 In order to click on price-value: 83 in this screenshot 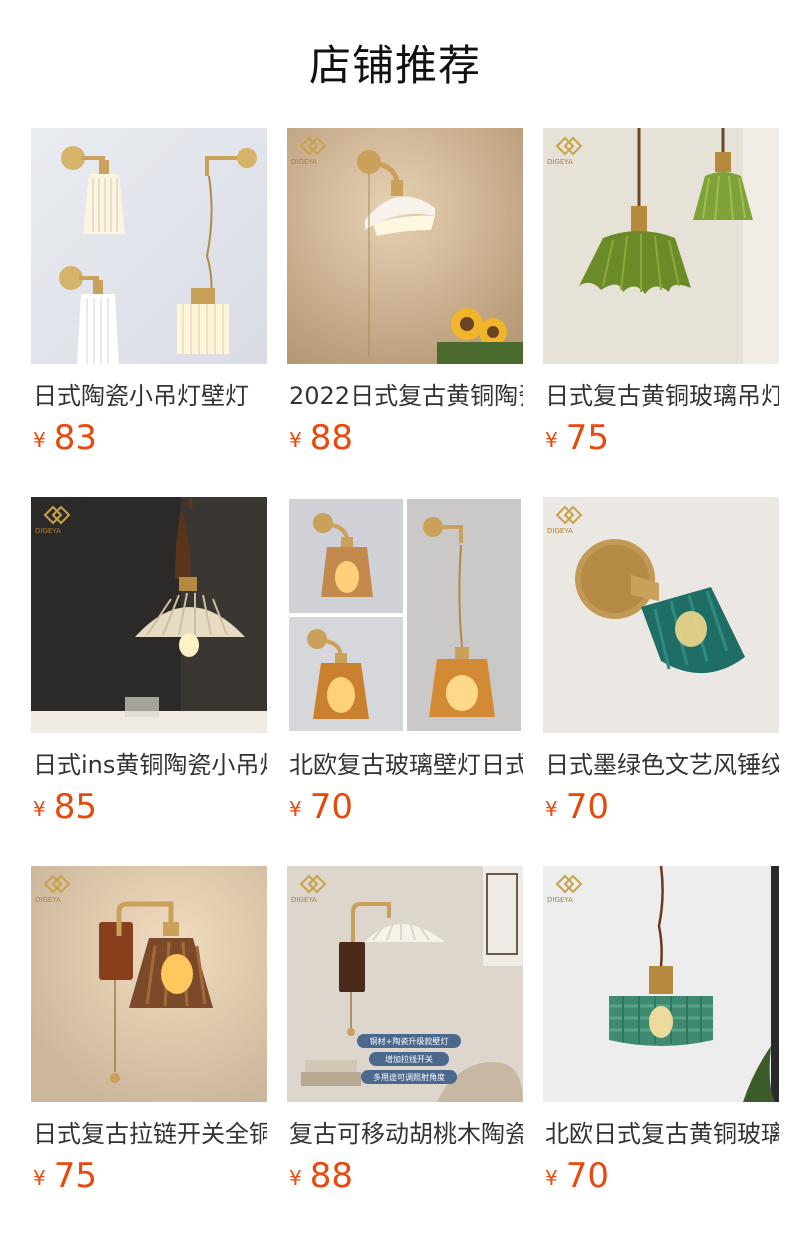, I will do `click(75, 438)`.